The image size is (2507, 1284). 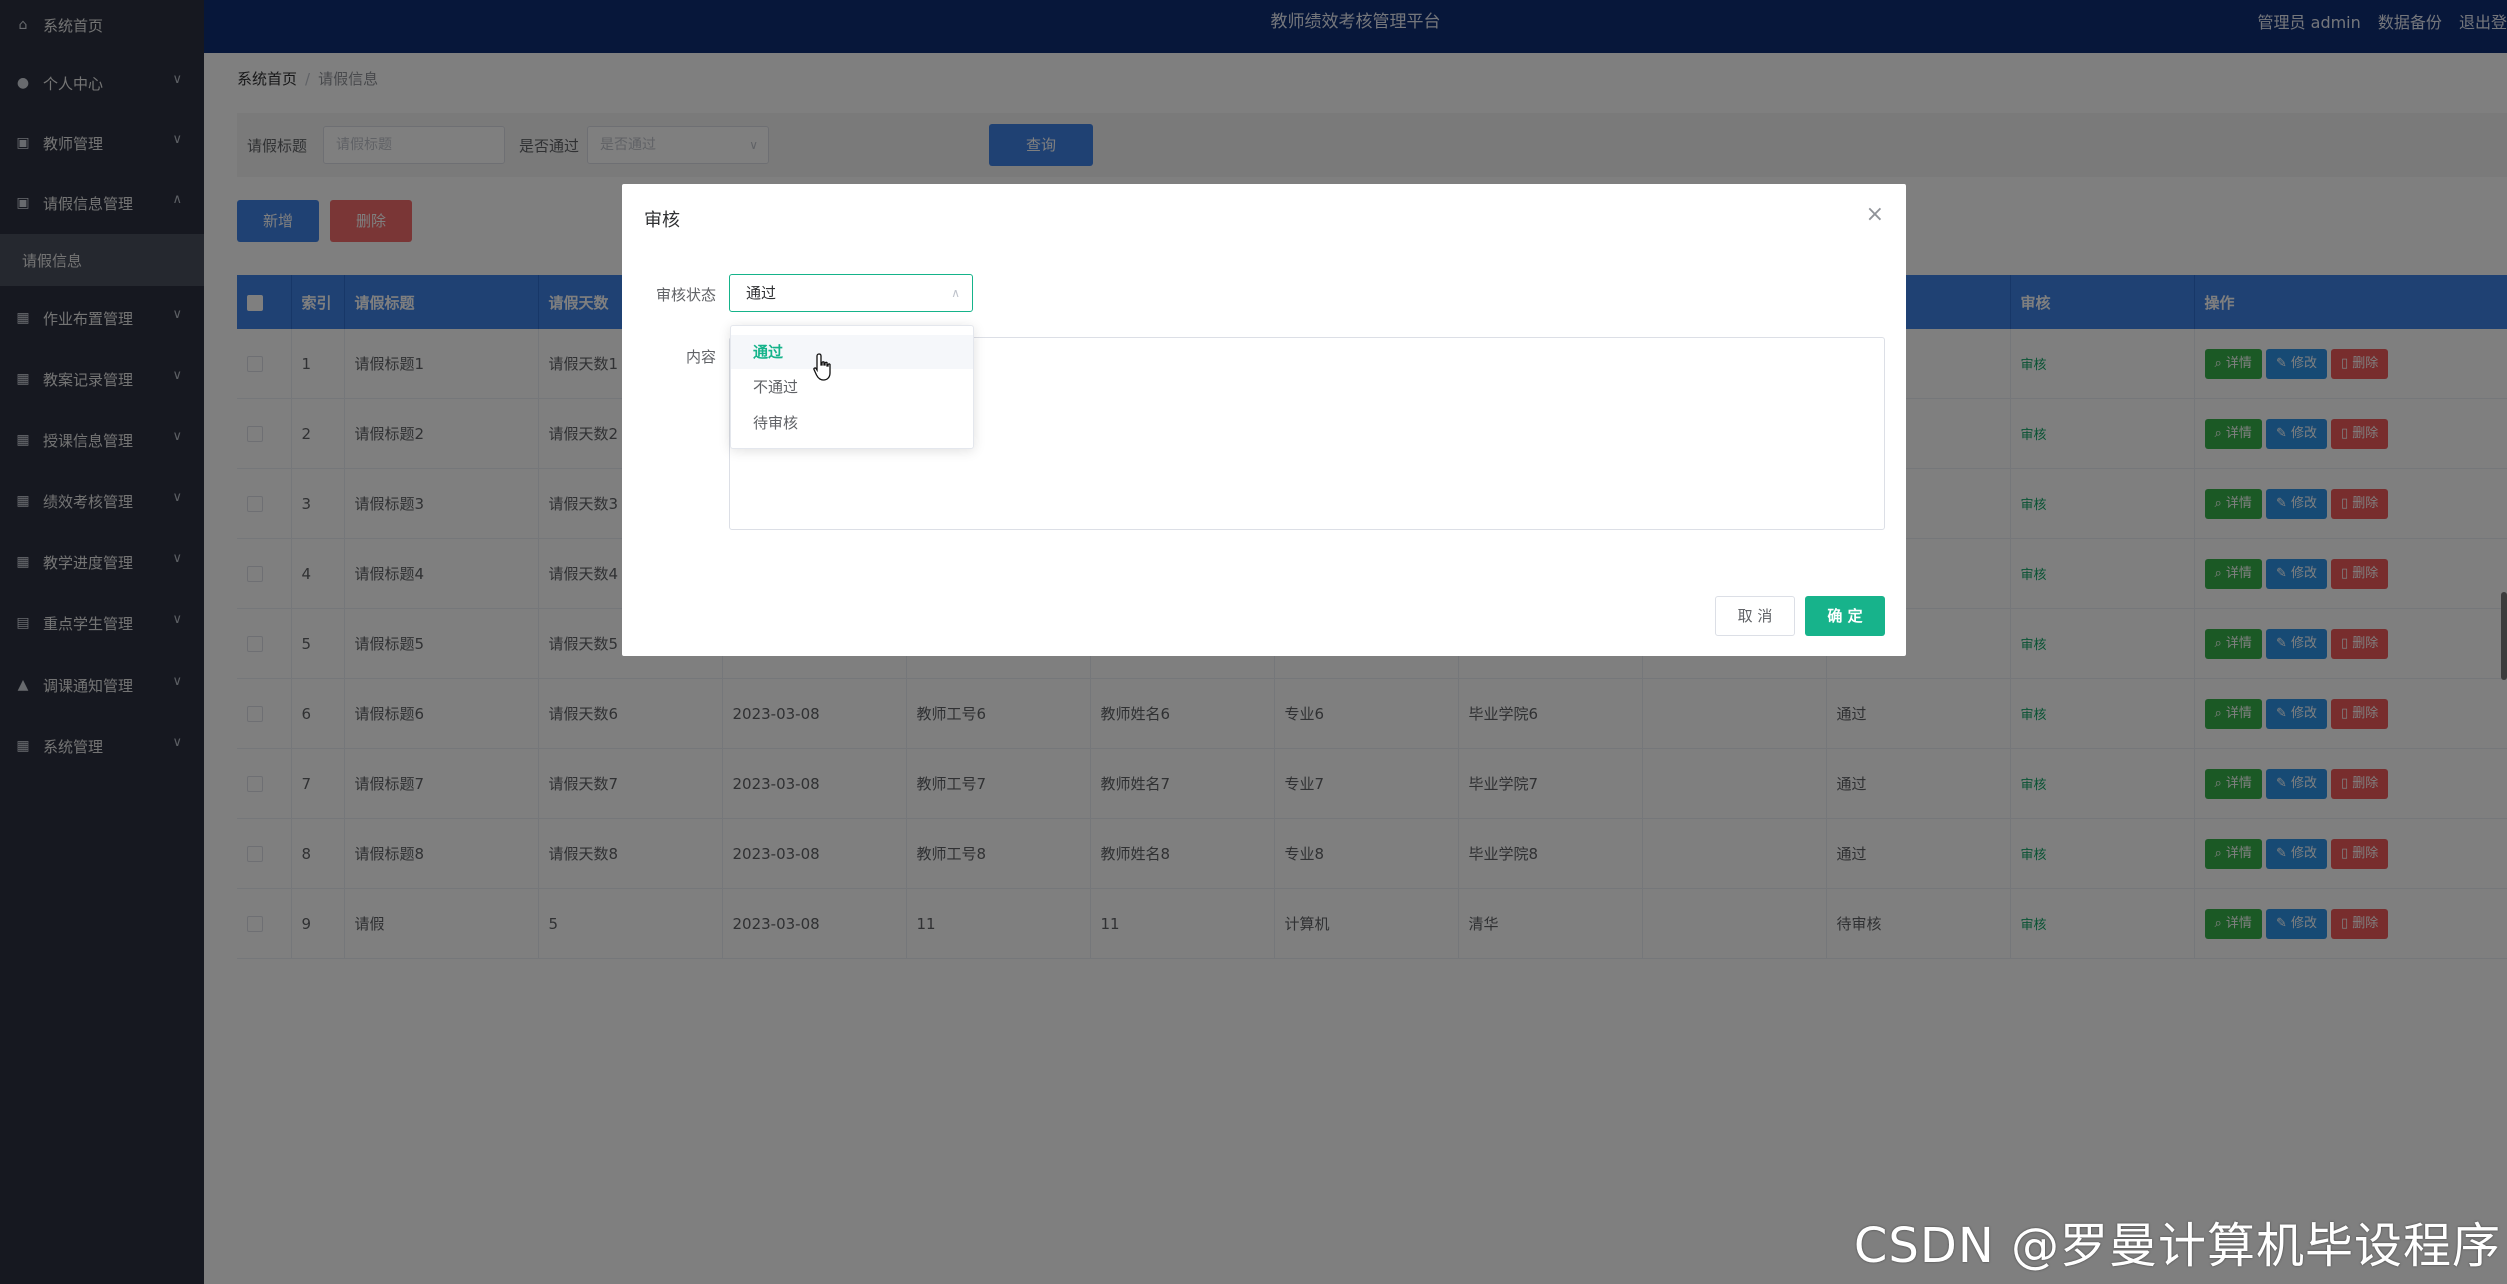 I want to click on dropdown-option-fail: 不通过, so click(x=852, y=387).